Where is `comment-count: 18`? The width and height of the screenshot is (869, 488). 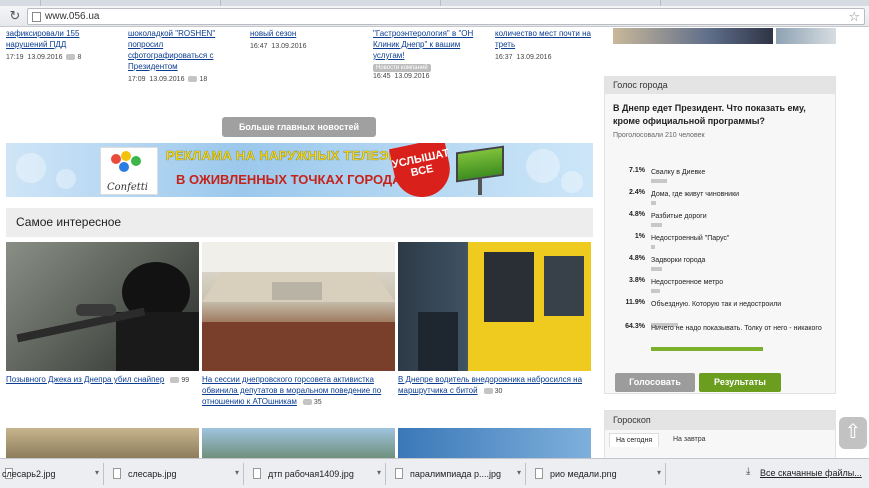 comment-count: 18 is located at coordinates (203, 79).